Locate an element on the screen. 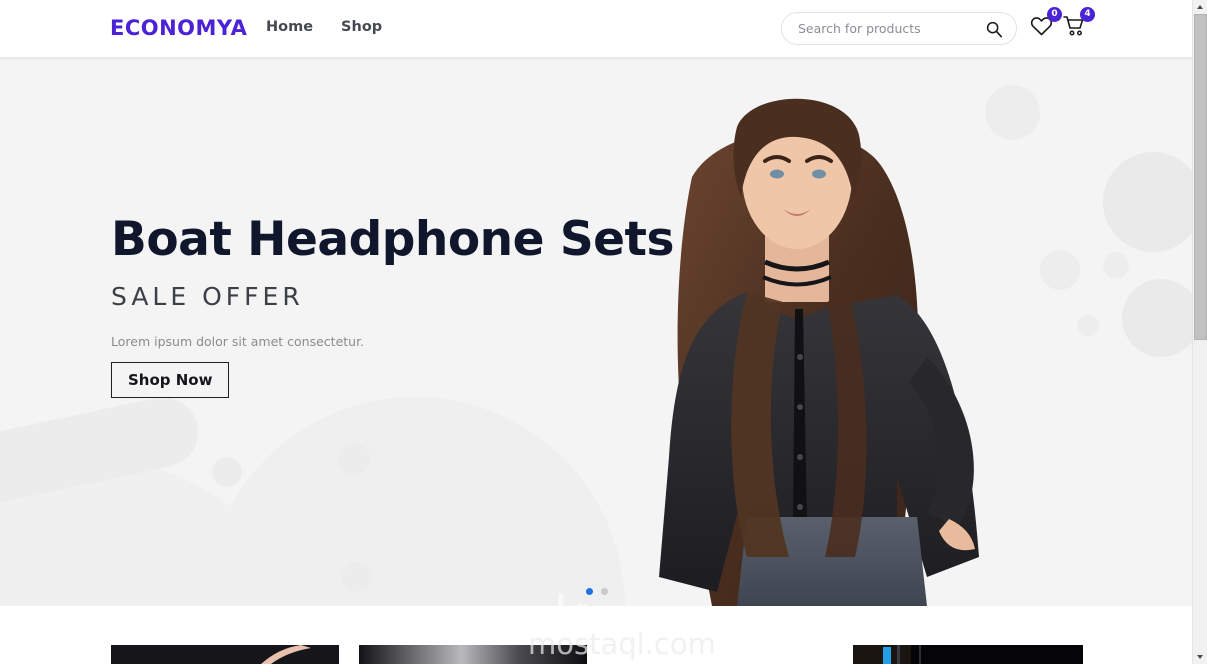  scroll-up-button is located at coordinates (1200, 7).